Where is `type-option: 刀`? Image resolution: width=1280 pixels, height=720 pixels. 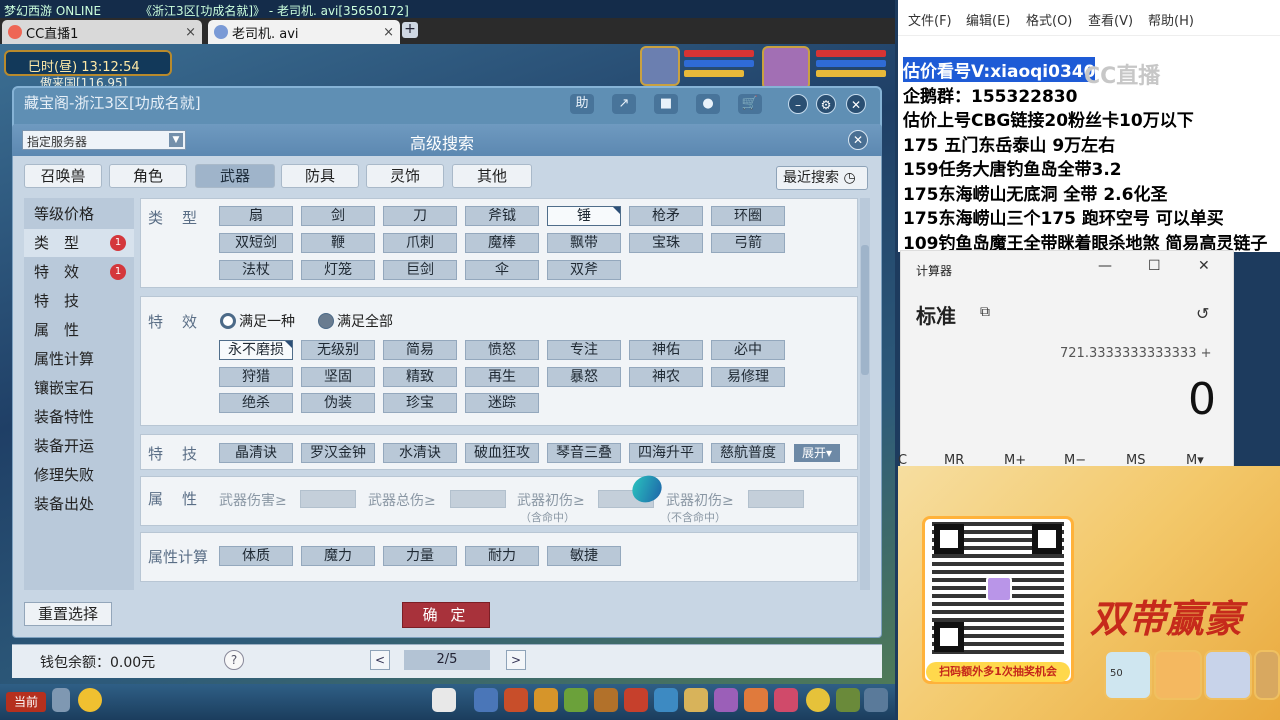 type-option: 刀 is located at coordinates (420, 216).